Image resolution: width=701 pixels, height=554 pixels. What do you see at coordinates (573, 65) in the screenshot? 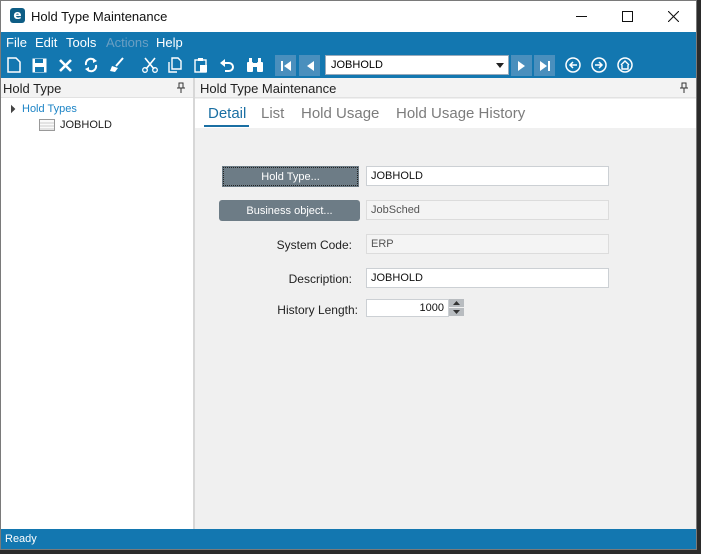
I see `back-icon` at bounding box center [573, 65].